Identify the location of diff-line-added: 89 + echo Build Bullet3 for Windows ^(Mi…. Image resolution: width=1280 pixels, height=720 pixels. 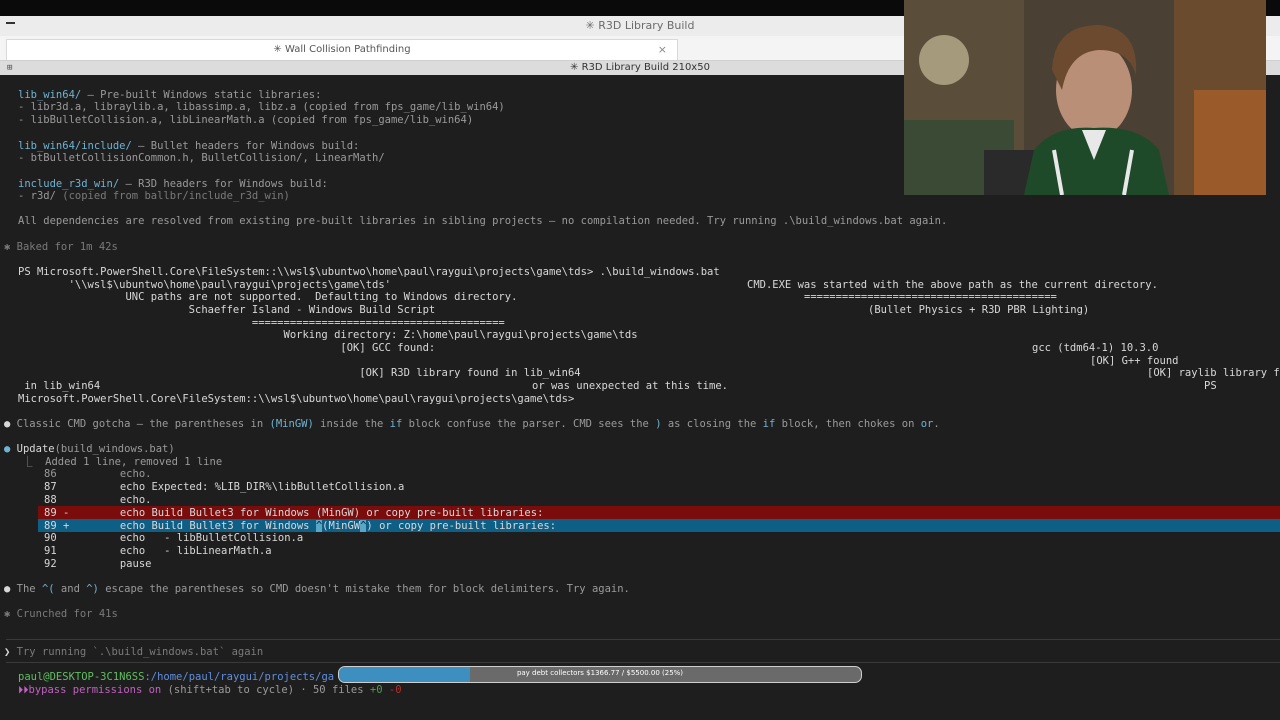
(300, 526).